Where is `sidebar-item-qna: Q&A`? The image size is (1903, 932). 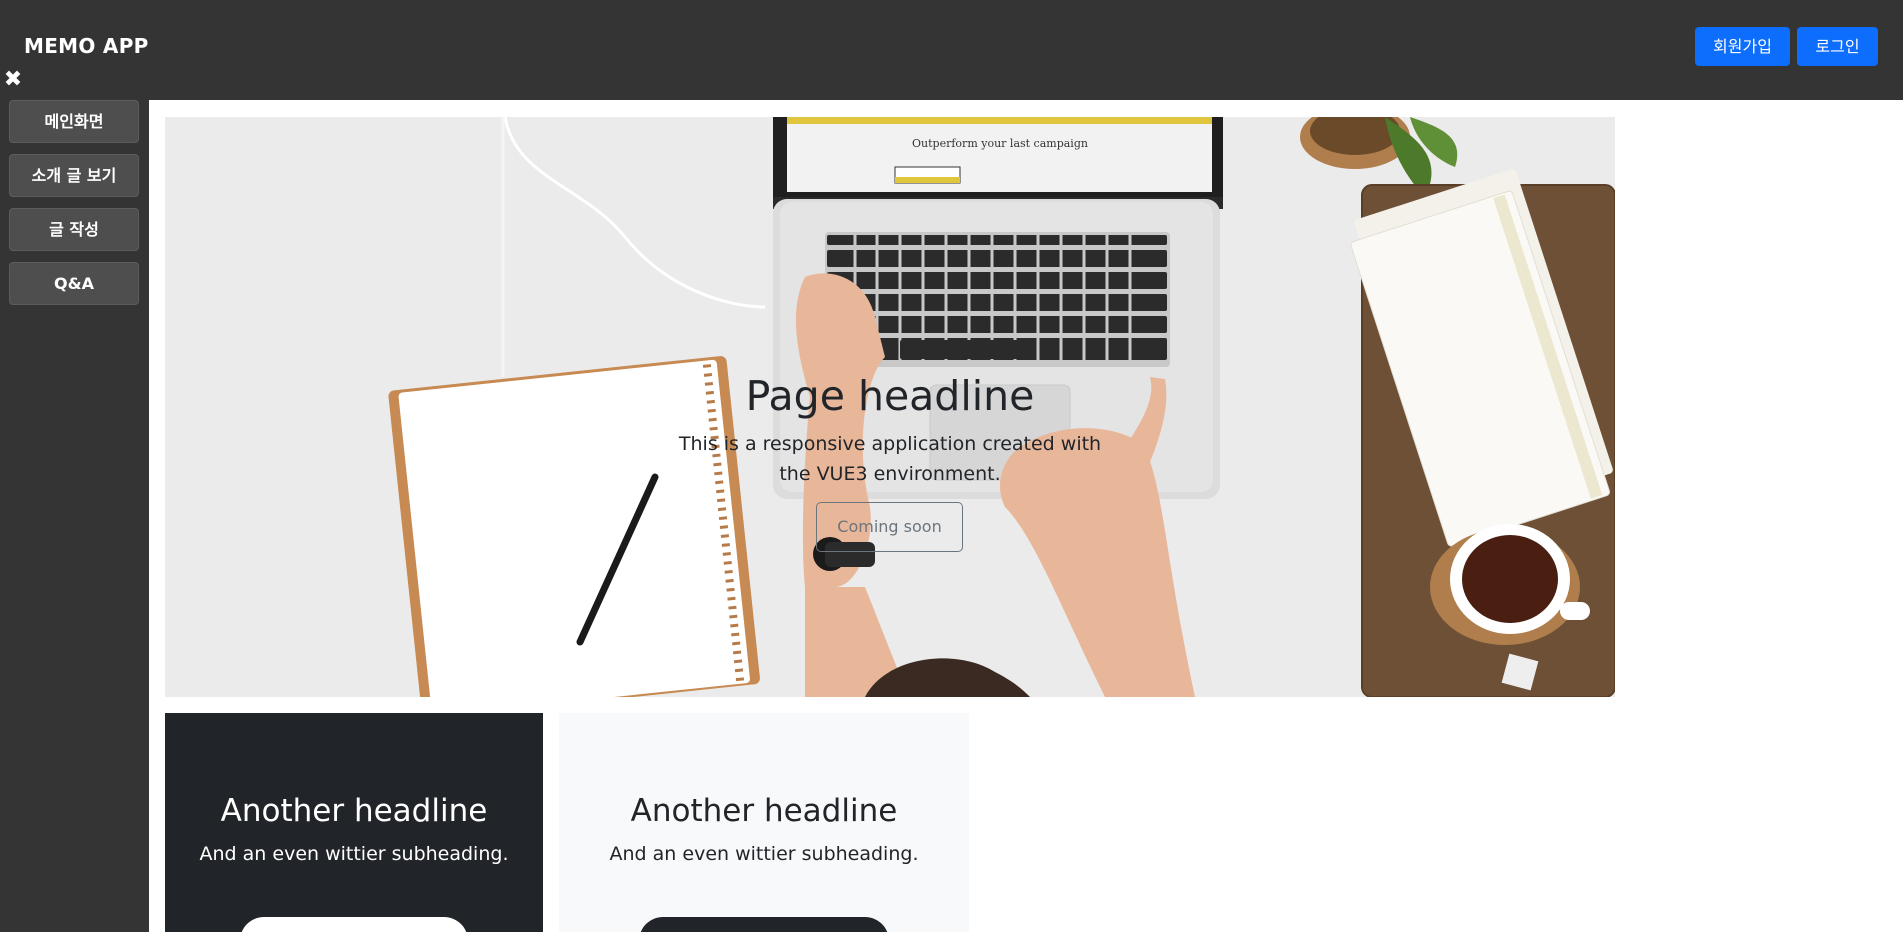
sidebar-item-qna: Q&A is located at coordinates (74, 283).